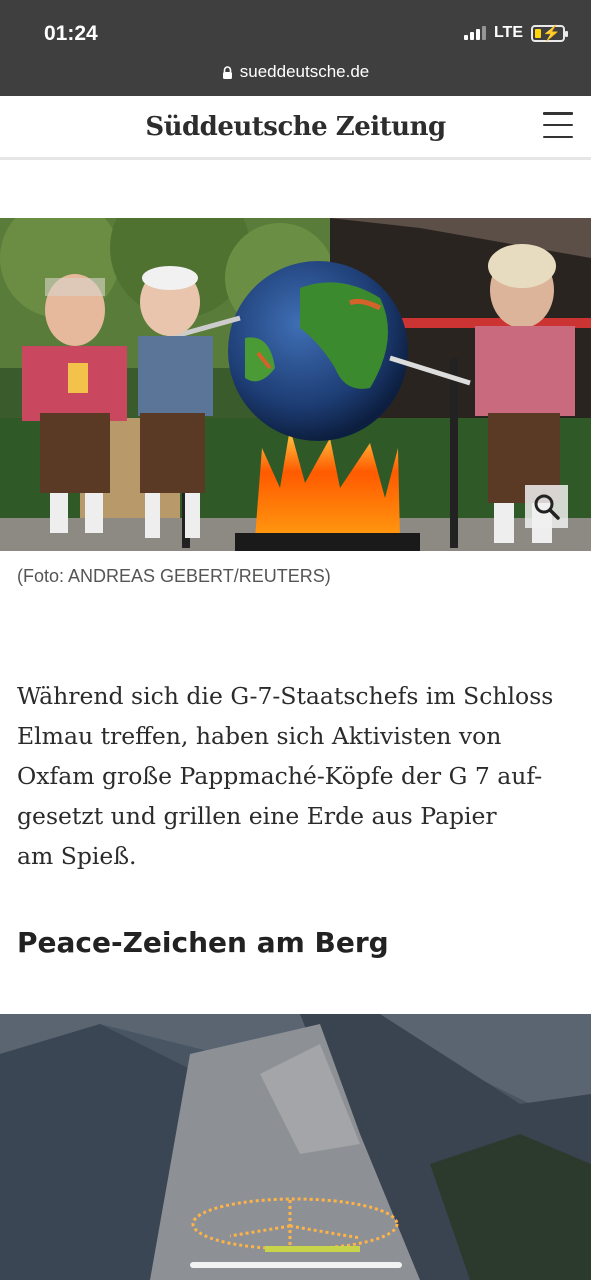  What do you see at coordinates (71, 33) in the screenshot?
I see `status-time: 01:24` at bounding box center [71, 33].